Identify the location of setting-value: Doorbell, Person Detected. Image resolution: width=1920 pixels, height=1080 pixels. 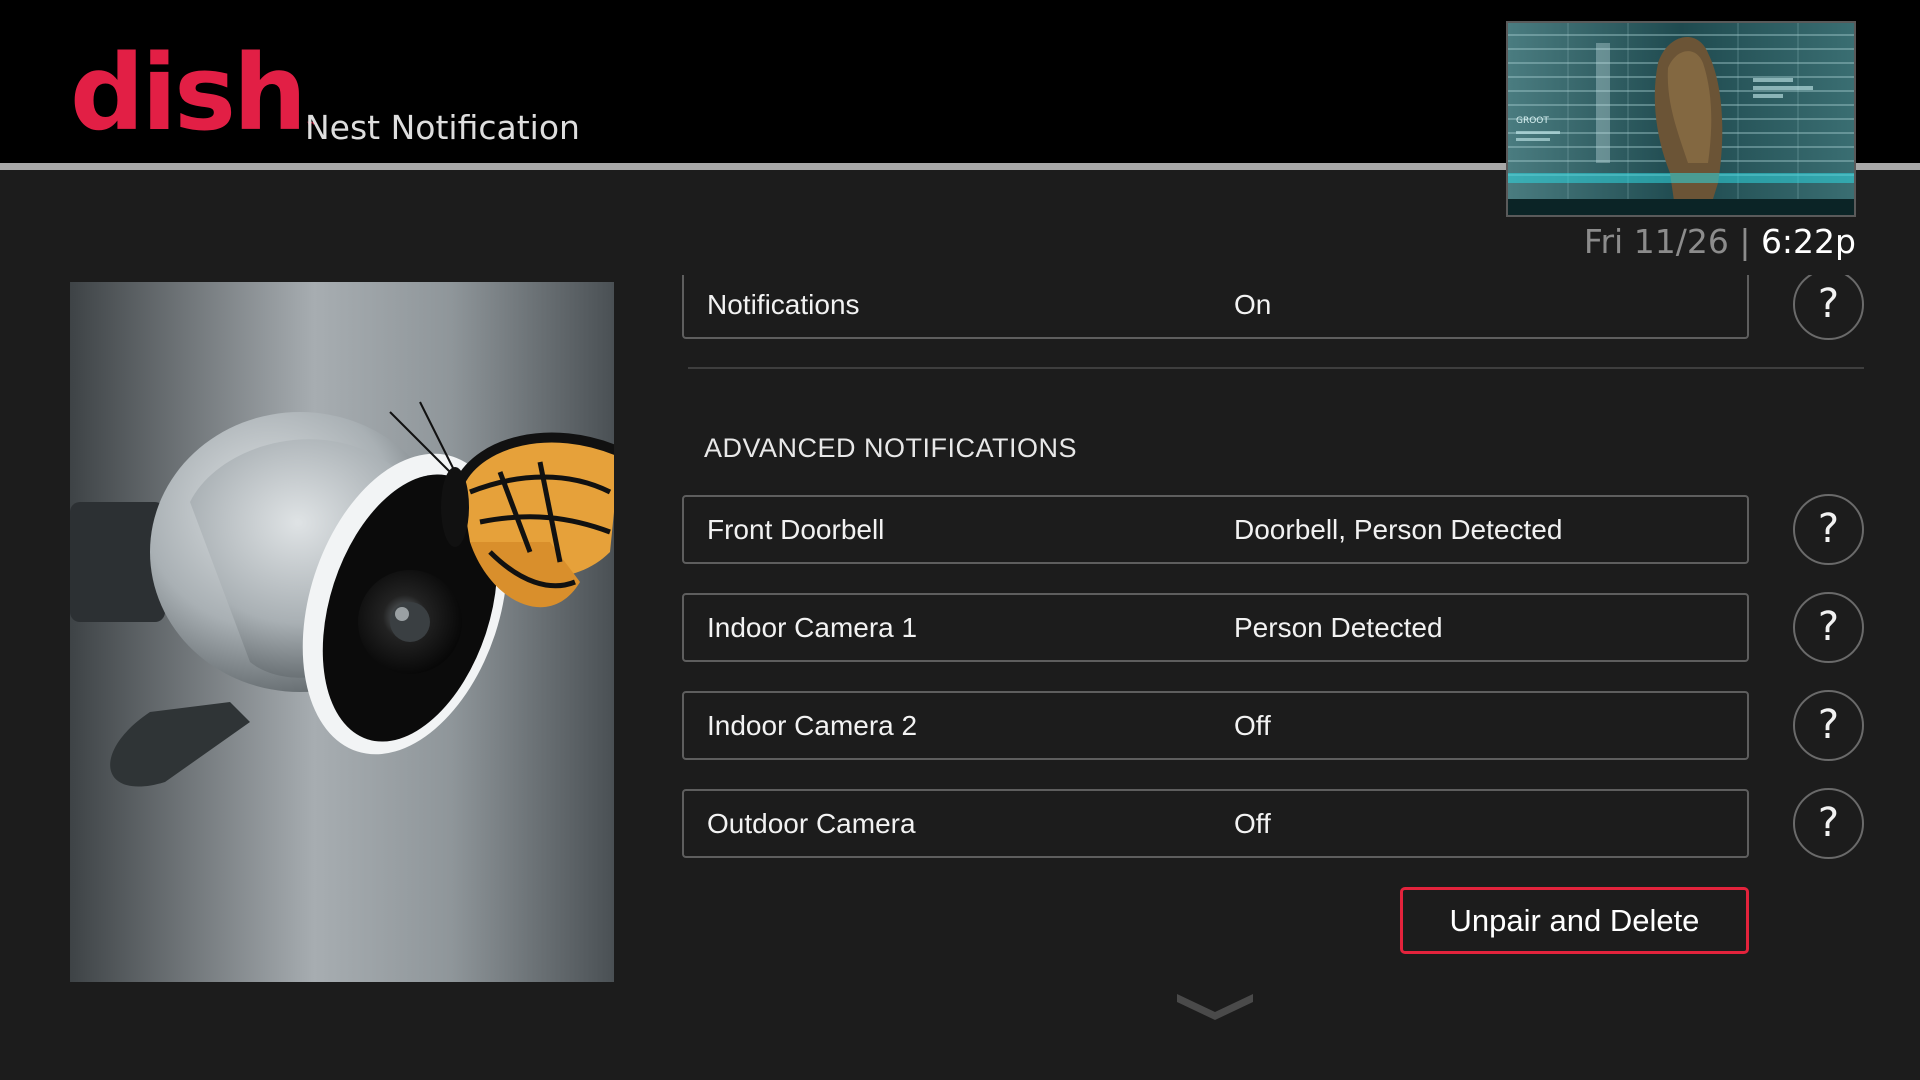
(1398, 529).